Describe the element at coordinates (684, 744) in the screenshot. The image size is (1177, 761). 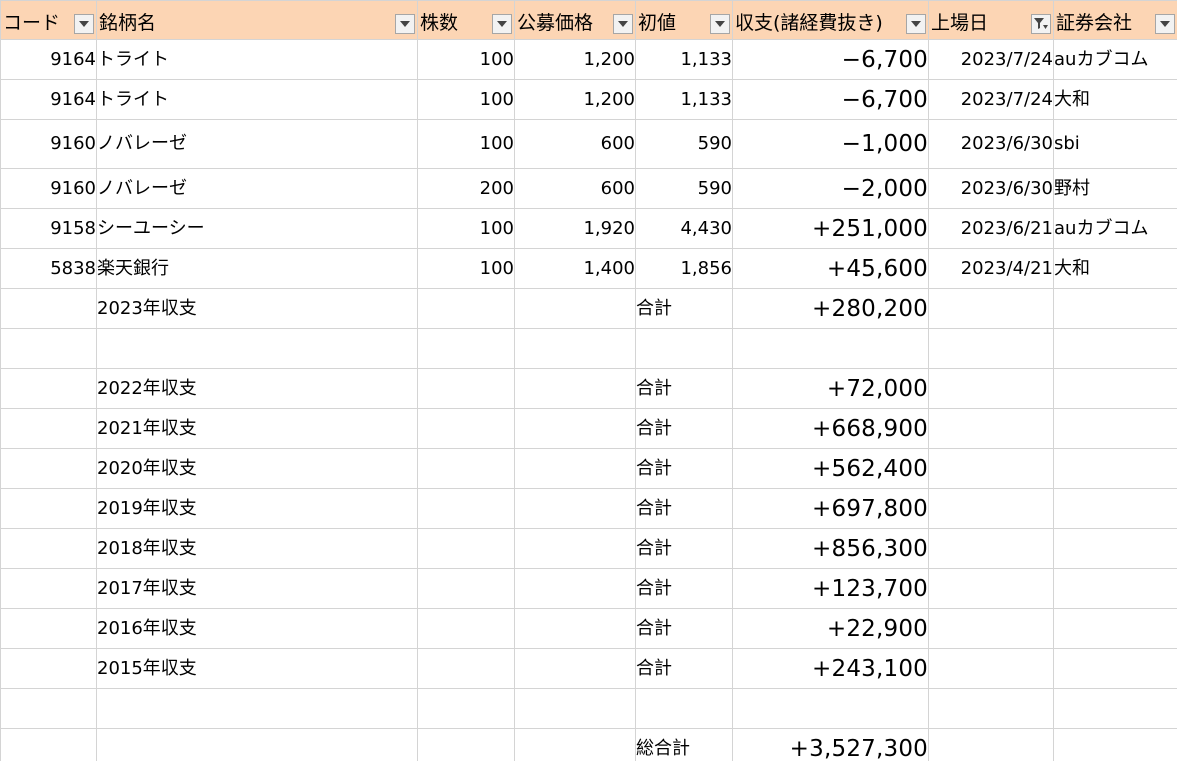
I see `grand-total-label: 総合計` at that location.